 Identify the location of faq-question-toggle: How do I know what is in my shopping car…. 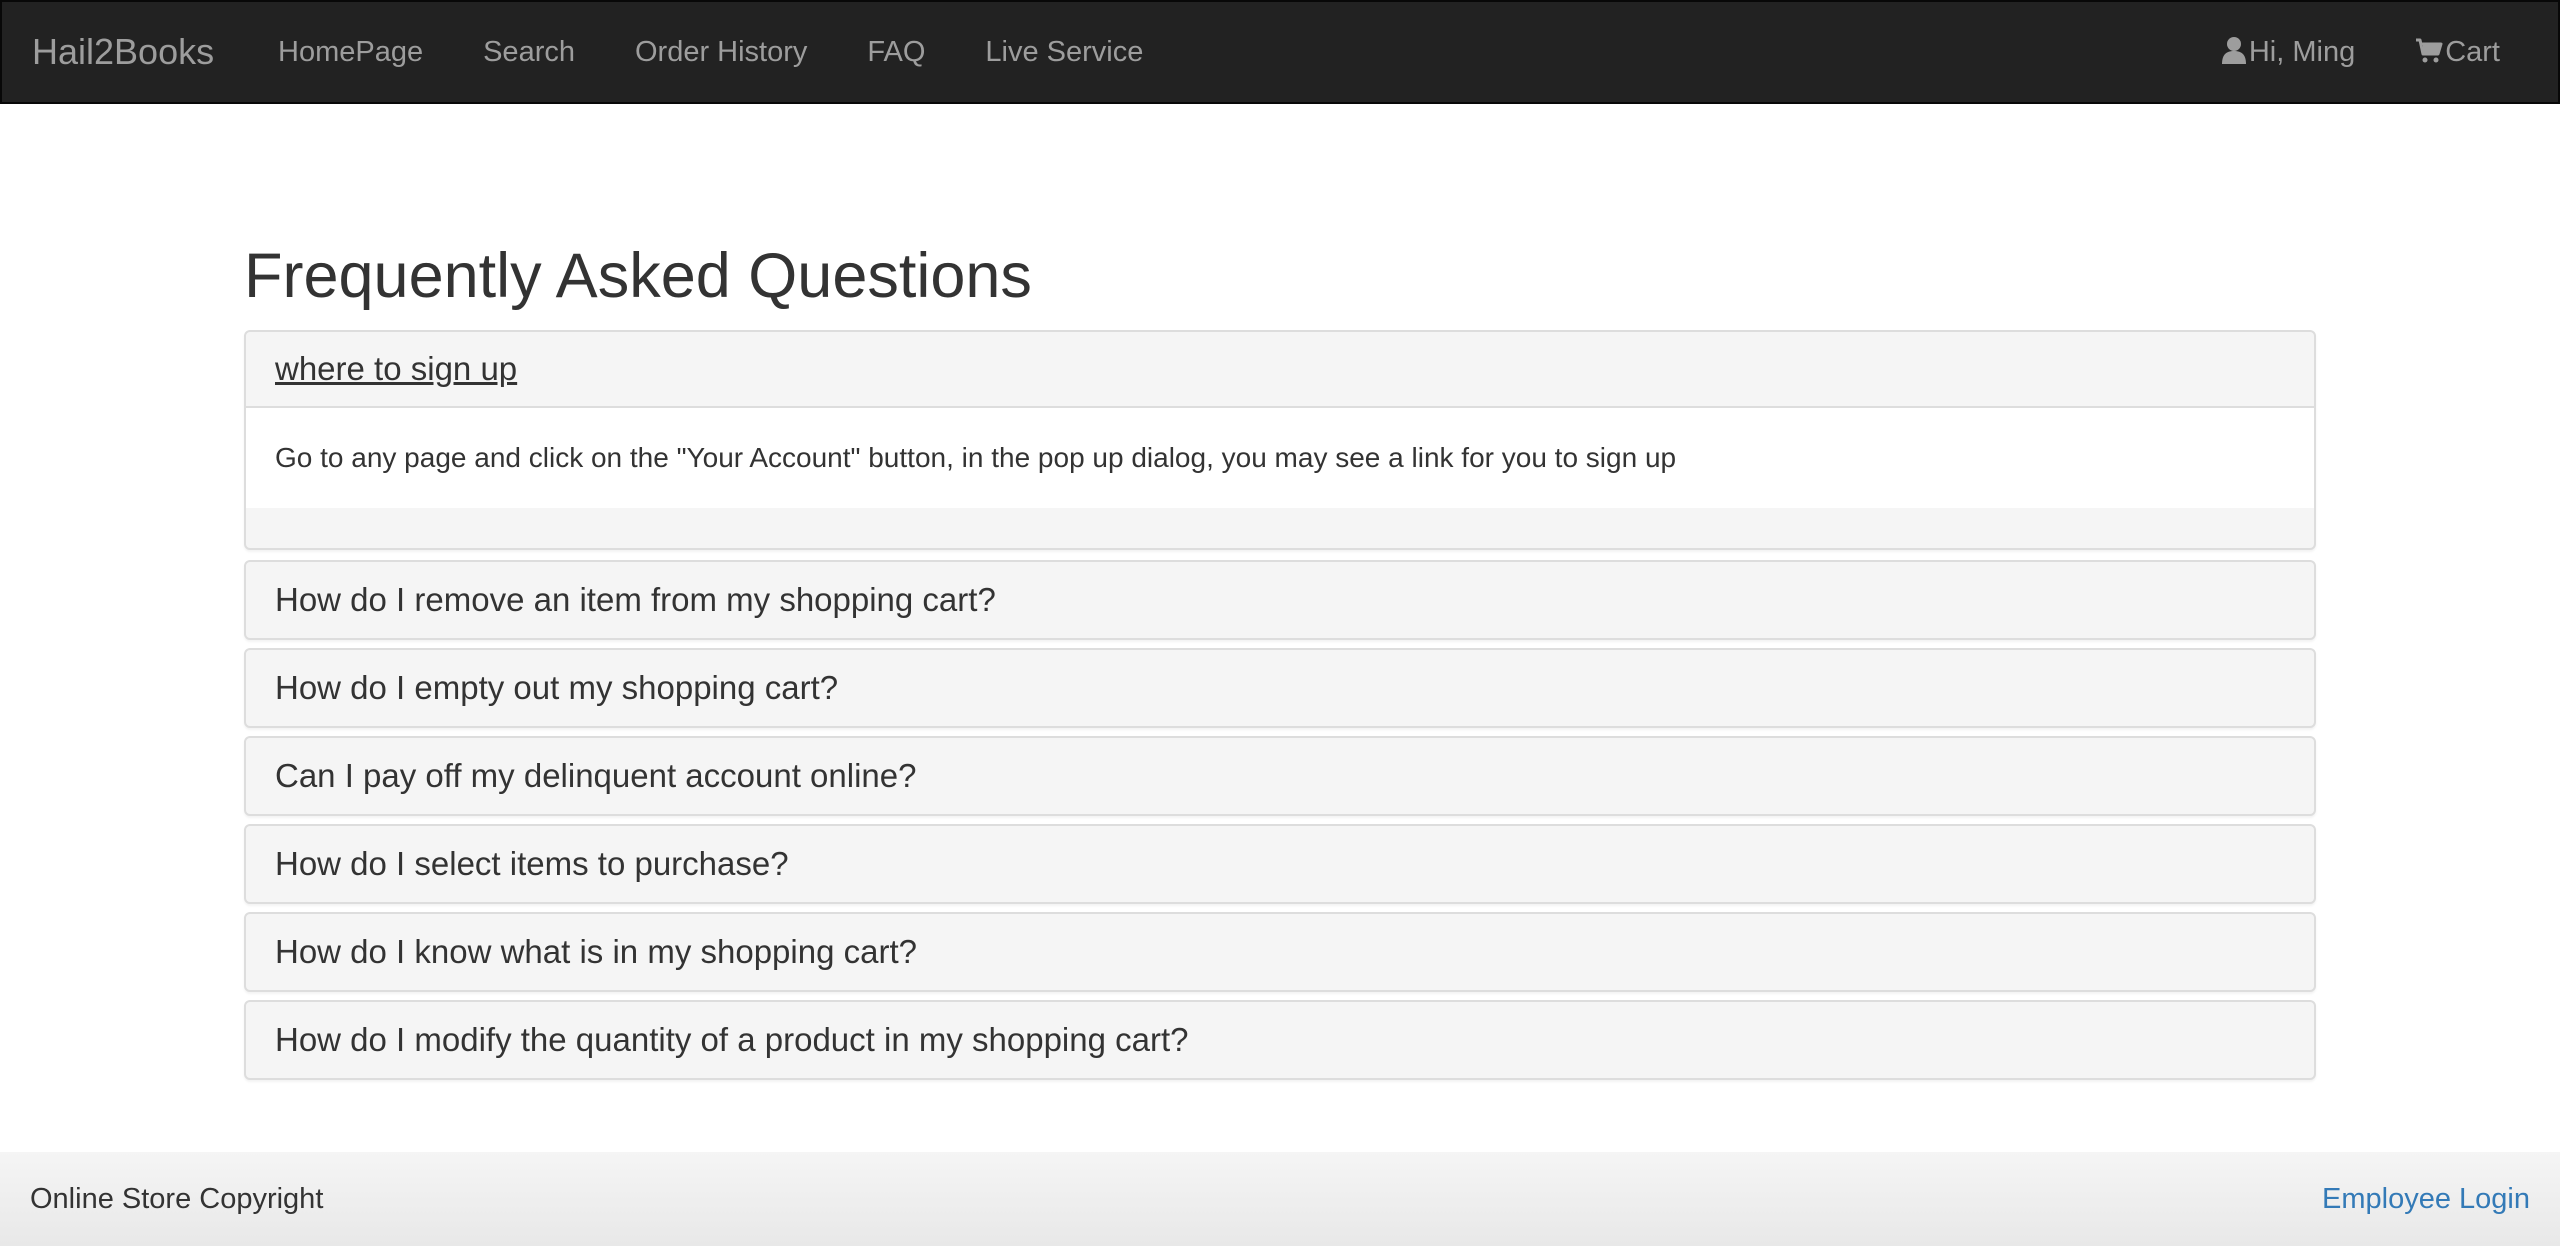
(1280, 952).